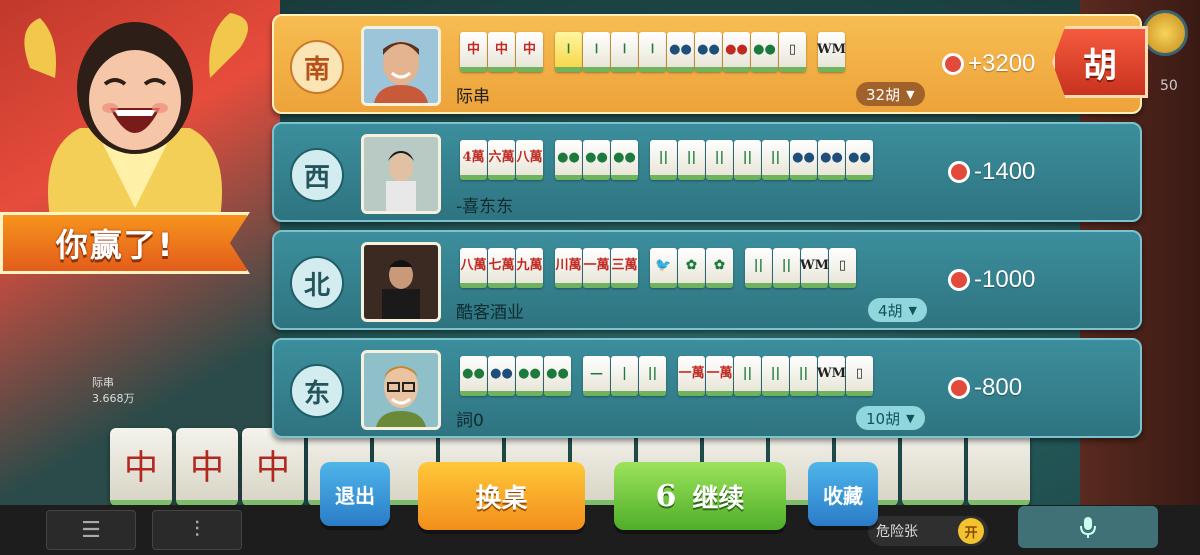  What do you see at coordinates (985, 388) in the screenshot?
I see `score-change: -800` at bounding box center [985, 388].